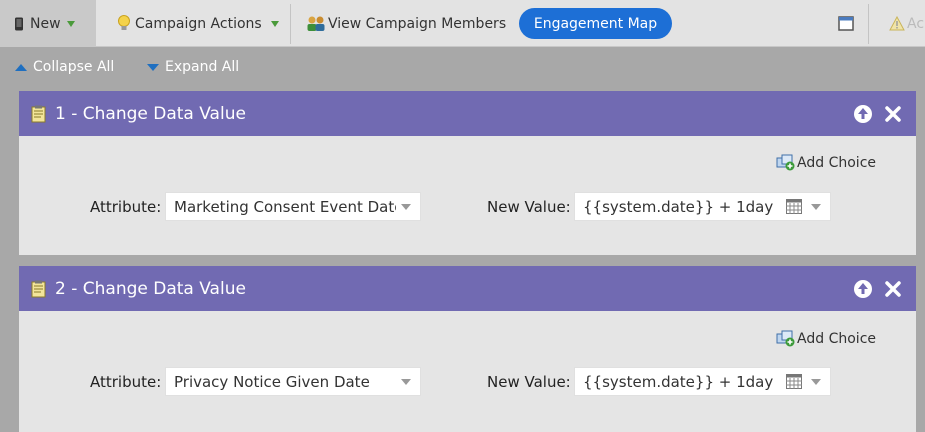 The width and height of the screenshot is (925, 432). Describe the element at coordinates (462, 69) in the screenshot. I see `tree-controls-bar: Collapse All Expand All` at that location.